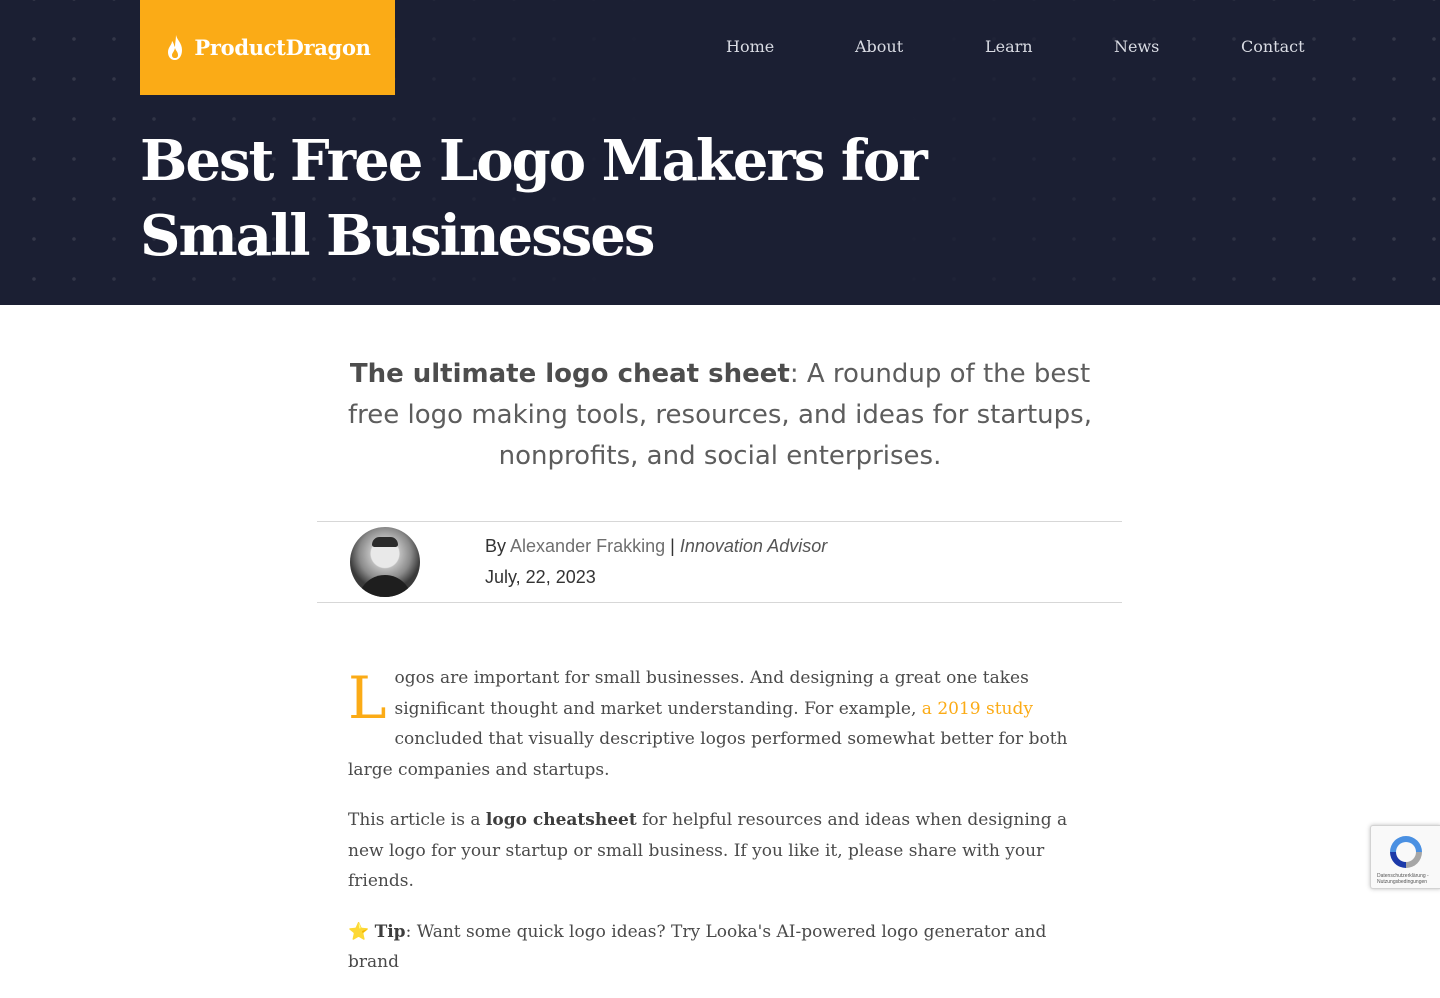  Describe the element at coordinates (977, 709) in the screenshot. I see `study-link: a 2019 study` at that location.